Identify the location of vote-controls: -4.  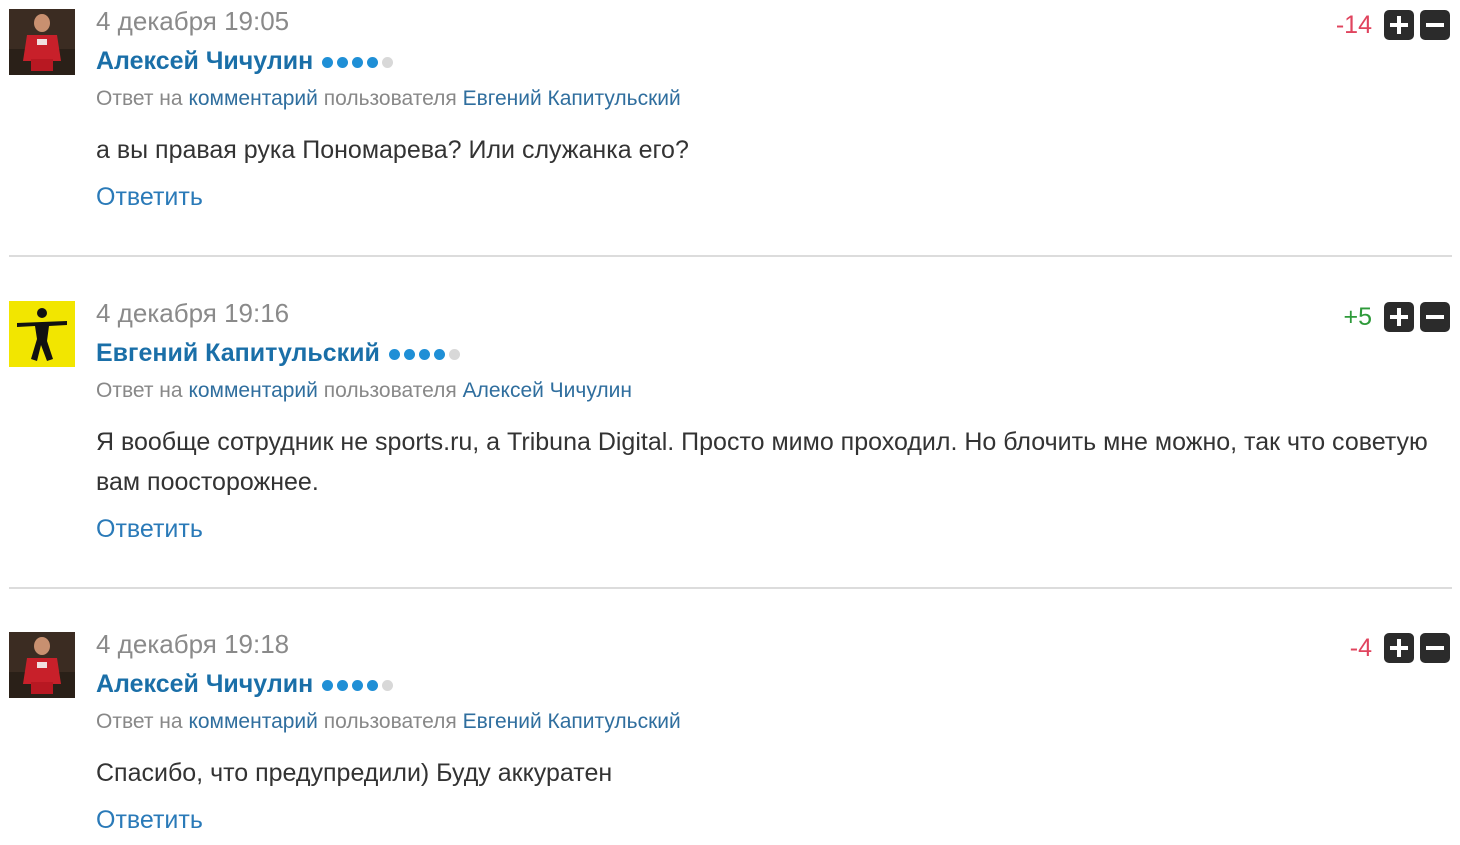
(1400, 648).